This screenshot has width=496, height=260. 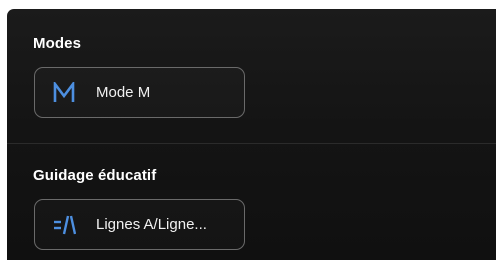 What do you see at coordinates (57, 43) in the screenshot?
I see `modes-section-title: Modes` at bounding box center [57, 43].